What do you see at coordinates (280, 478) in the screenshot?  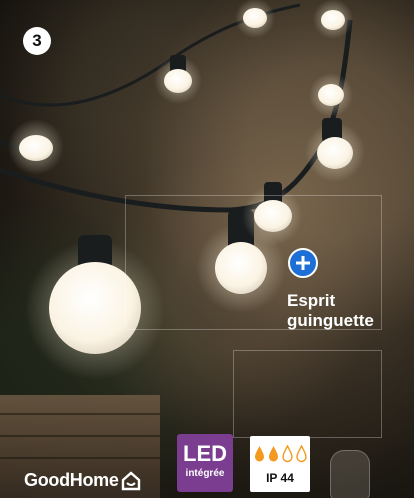 I see `ip-rating-label: IP 44` at bounding box center [280, 478].